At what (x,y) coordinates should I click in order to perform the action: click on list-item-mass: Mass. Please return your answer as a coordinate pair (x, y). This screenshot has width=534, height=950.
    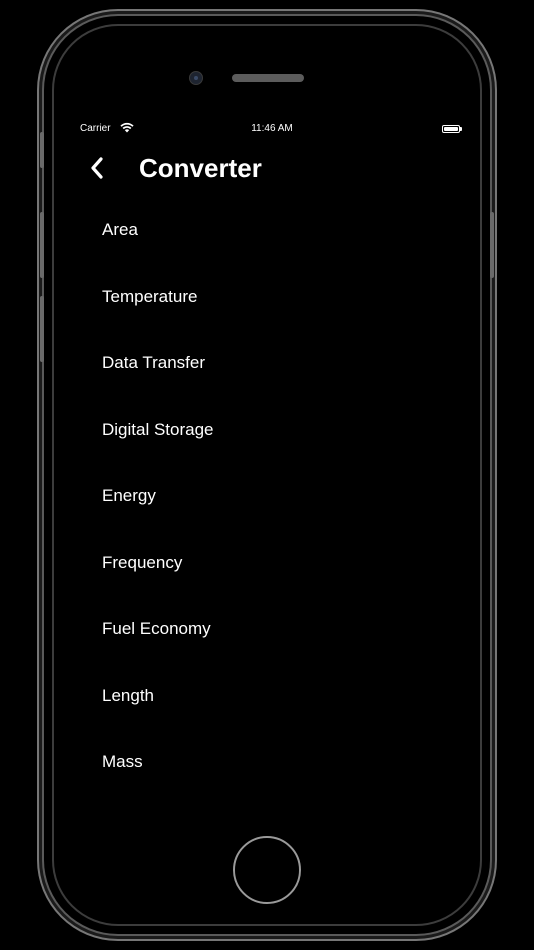
    Looking at the image, I should click on (272, 777).